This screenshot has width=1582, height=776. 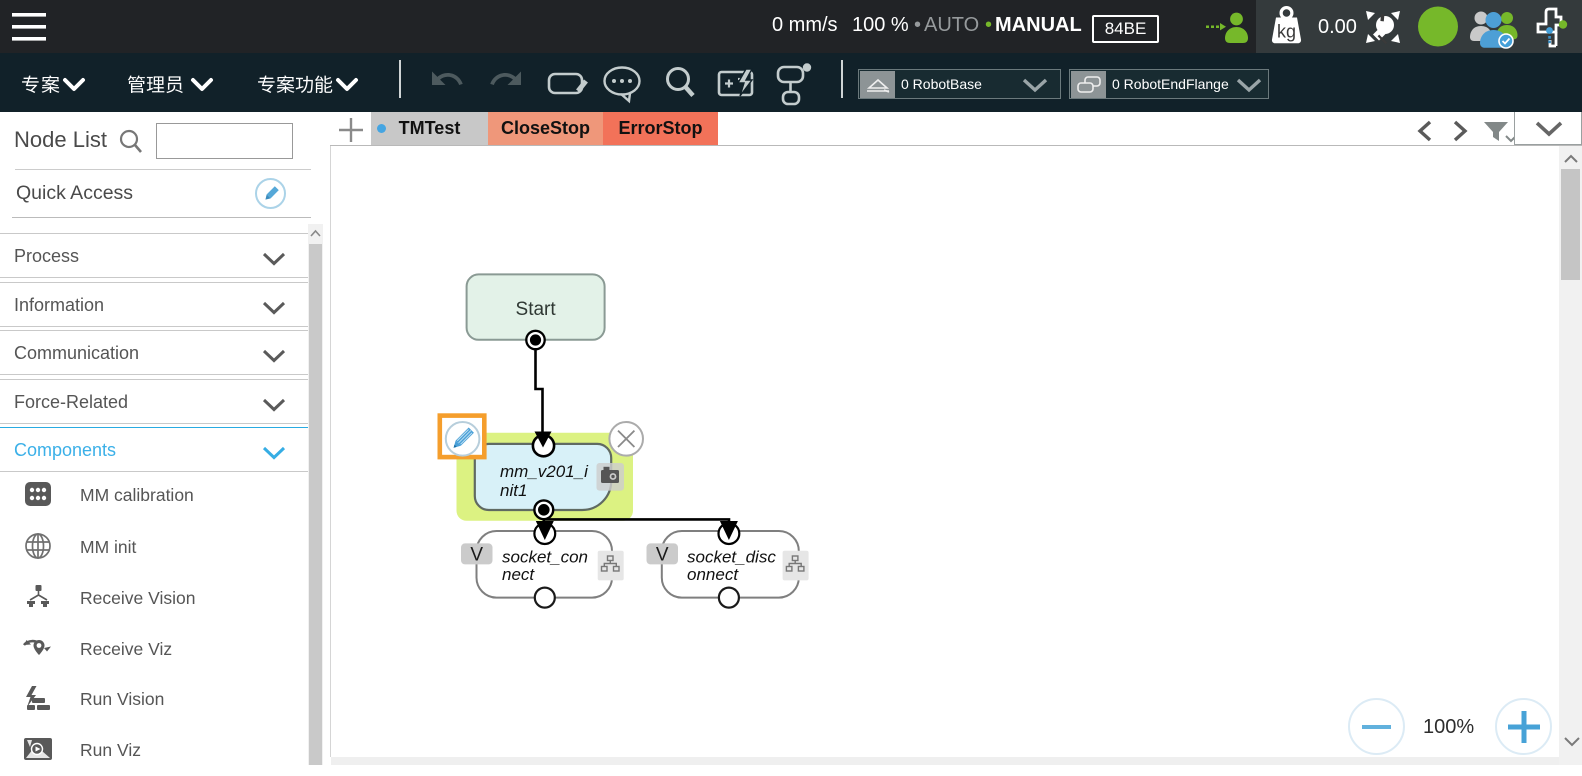 I want to click on svg-text: socket_disc, so click(x=731, y=557).